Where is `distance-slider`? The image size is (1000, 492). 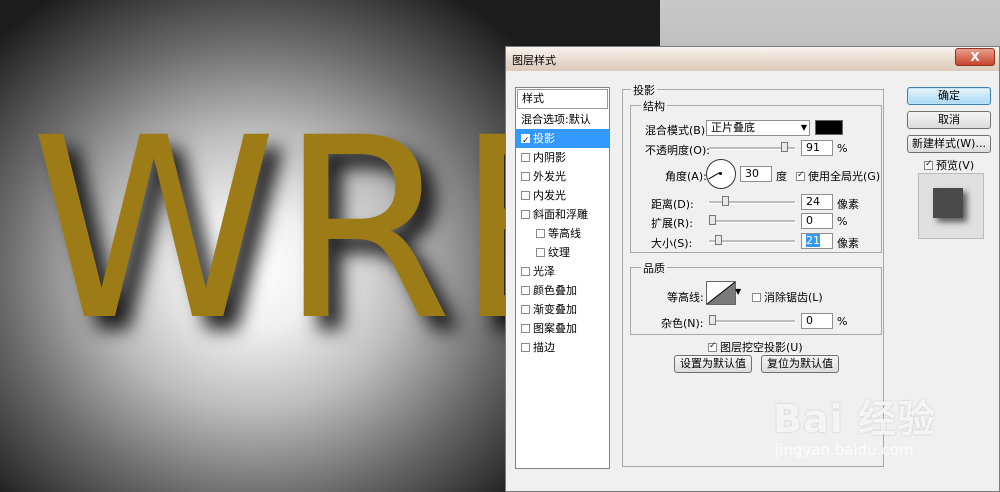
distance-slider is located at coordinates (752, 201).